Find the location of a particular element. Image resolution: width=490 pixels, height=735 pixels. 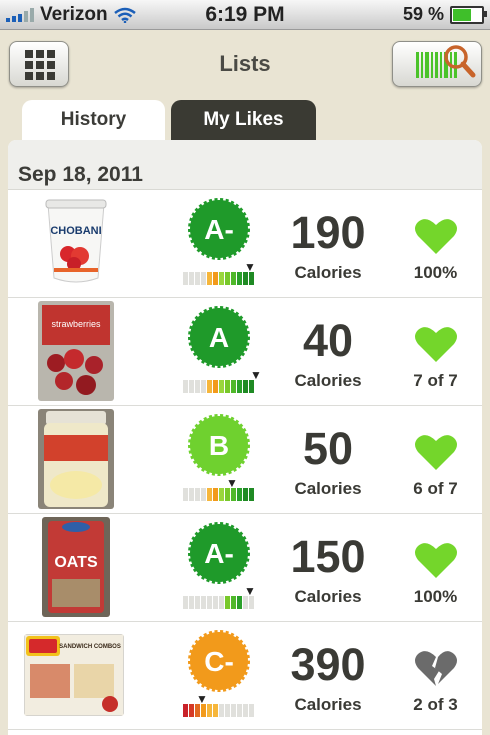

list-item: CHOBANI A- ▼ 190 Calories 100% is located at coordinates (245, 244).